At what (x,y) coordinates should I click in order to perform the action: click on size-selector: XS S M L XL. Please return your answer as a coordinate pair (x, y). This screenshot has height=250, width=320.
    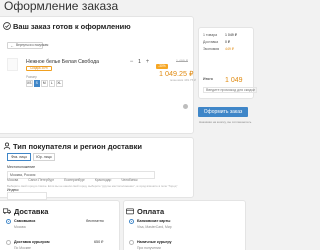
    Looking at the image, I should click on (44, 83).